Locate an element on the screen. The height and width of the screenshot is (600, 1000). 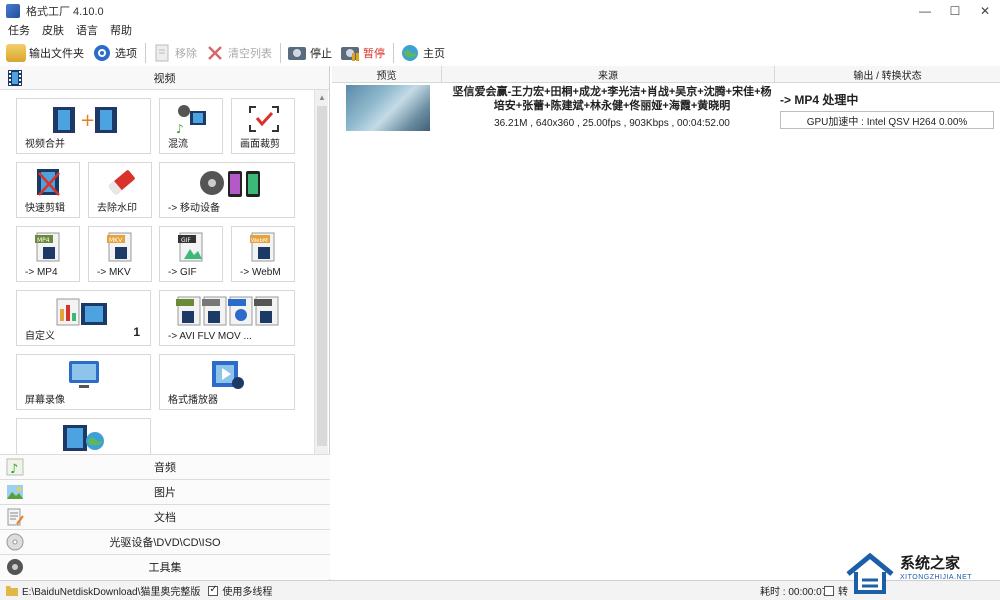
document-icon is located at coordinates (15, 517).